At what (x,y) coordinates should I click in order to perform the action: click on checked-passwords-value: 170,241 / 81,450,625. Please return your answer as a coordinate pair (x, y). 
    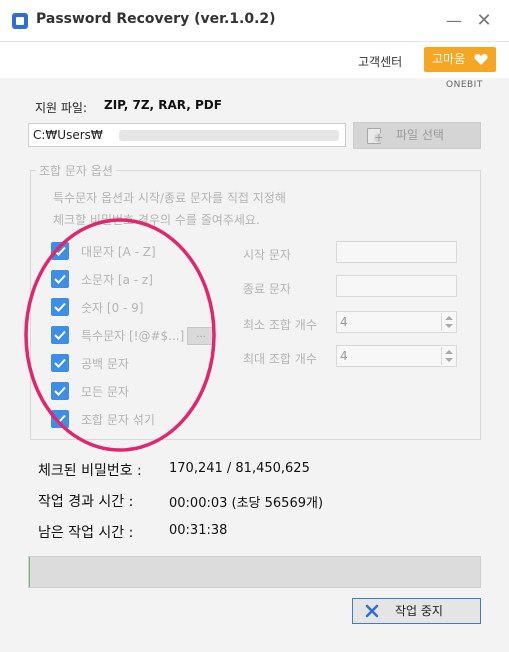
    Looking at the image, I should click on (239, 468).